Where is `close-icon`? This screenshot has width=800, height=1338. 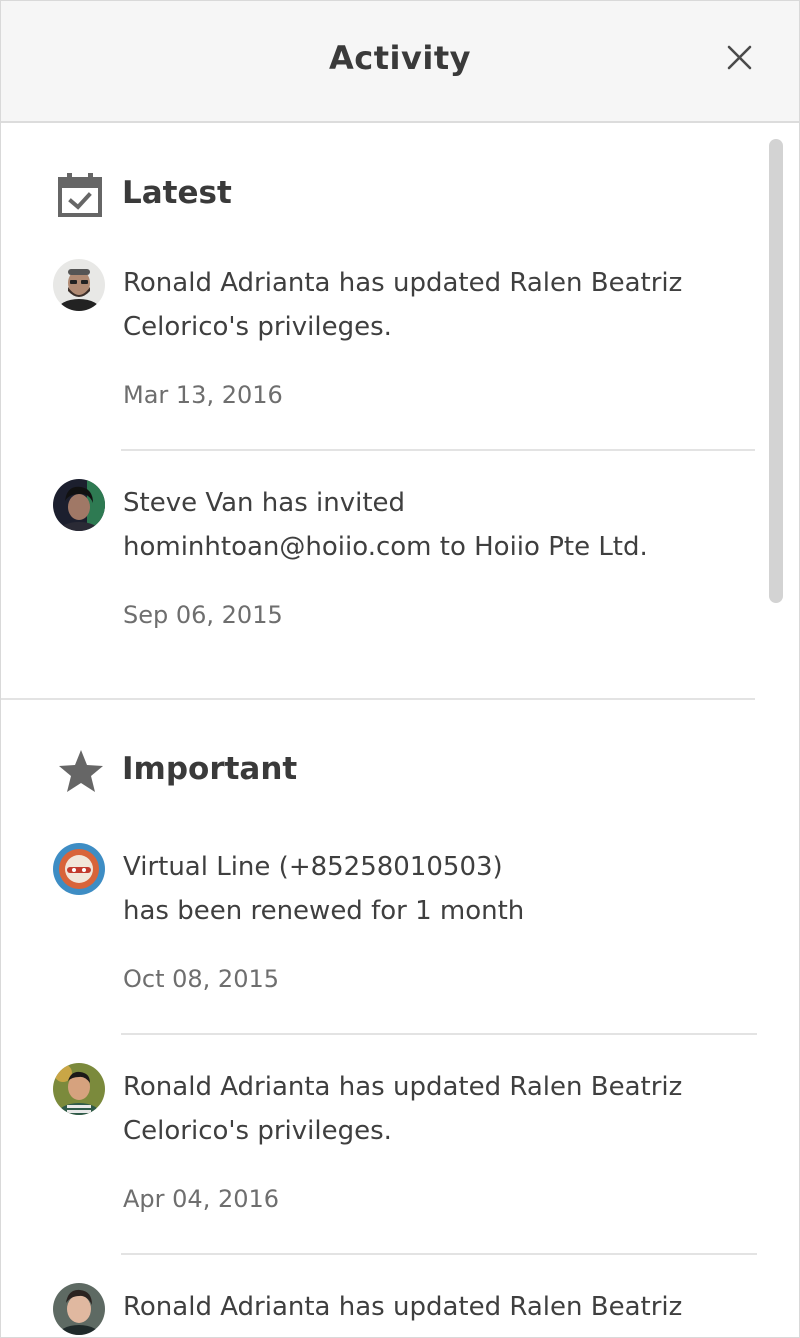
close-icon is located at coordinates (739, 57).